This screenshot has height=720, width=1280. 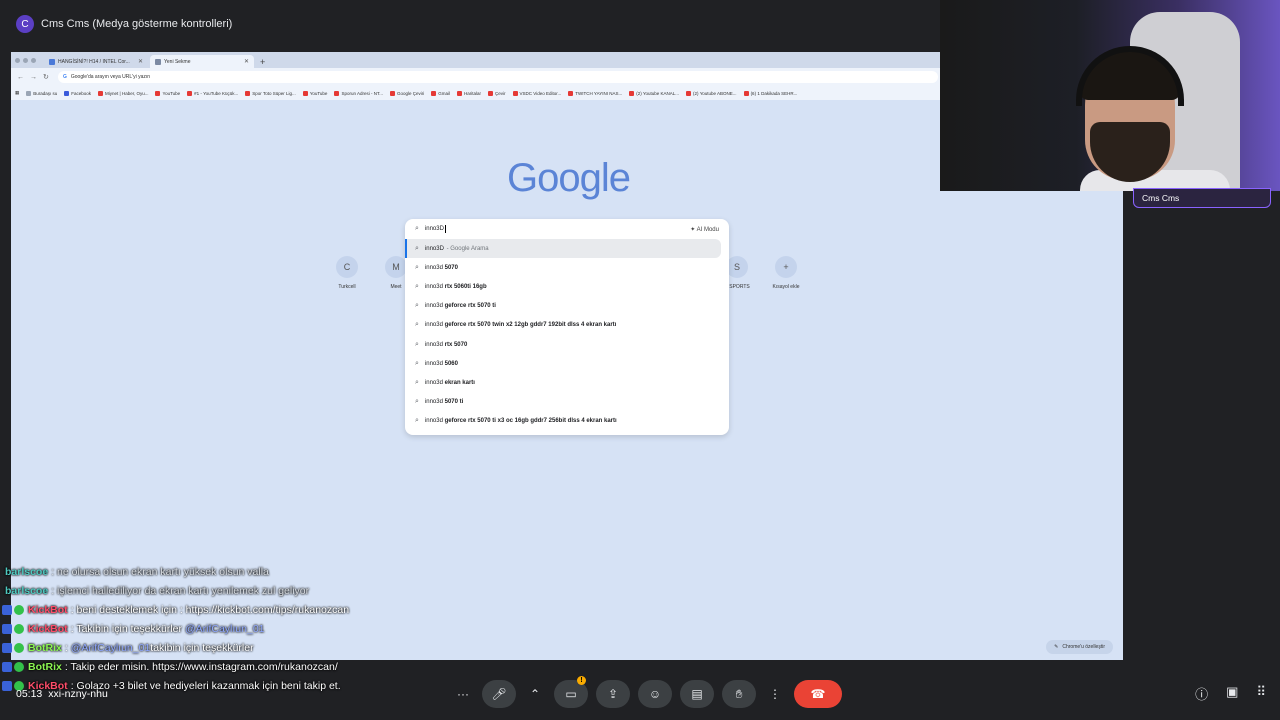 What do you see at coordinates (567, 382) in the screenshot?
I see `suggestion-item: ⌕ inno3d ekran kartı` at bounding box center [567, 382].